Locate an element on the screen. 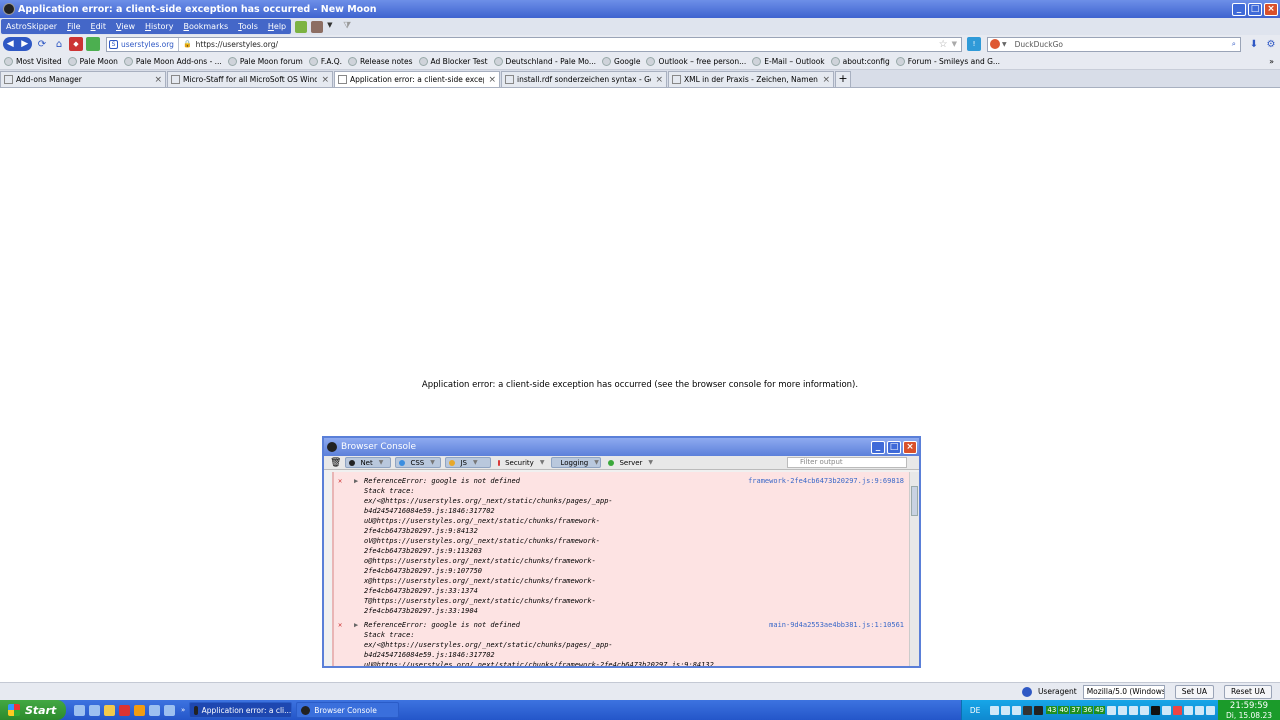 This screenshot has width=1280, height=720. forward-icon: ▶ is located at coordinates (24, 44).